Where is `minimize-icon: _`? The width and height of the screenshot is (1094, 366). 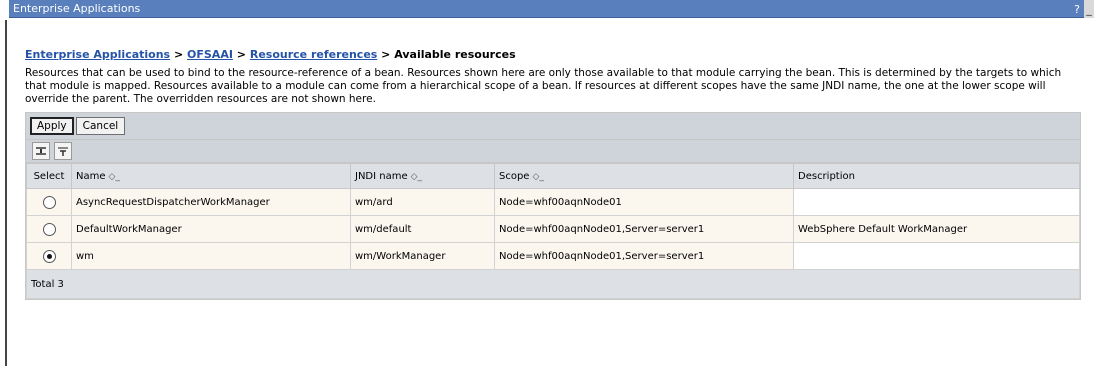 minimize-icon: _ is located at coordinates (1089, 9).